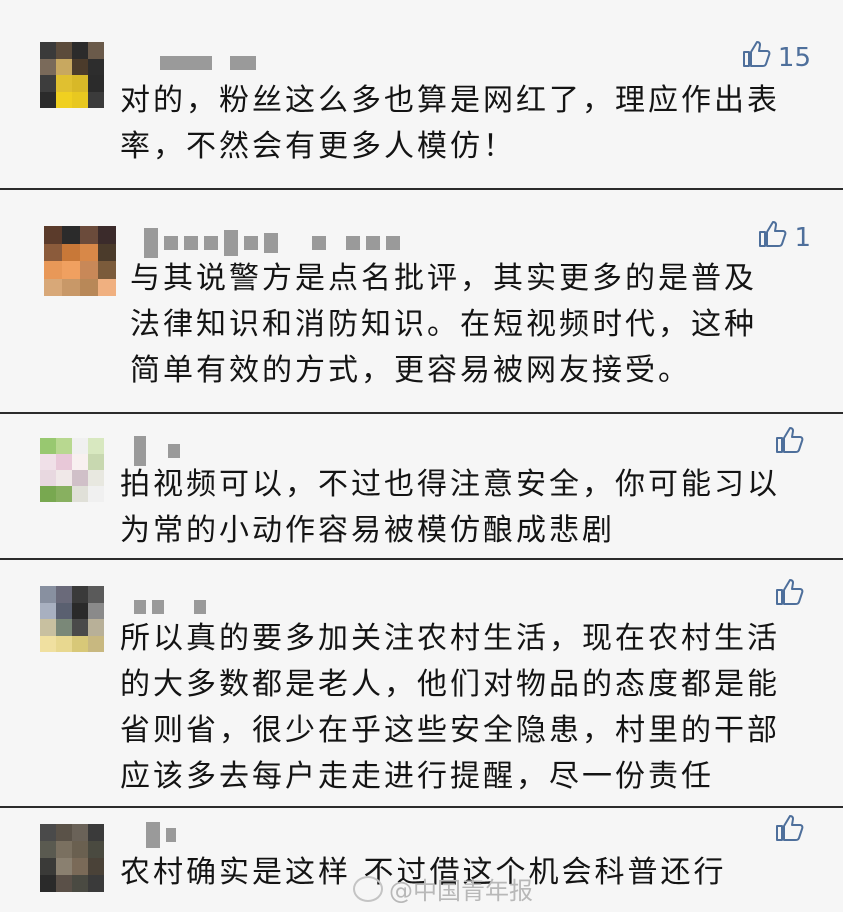 Image resolution: width=843 pixels, height=912 pixels. I want to click on comment-text: 拍视频可以，不过也得注意安全，你可能习以 为常的小动作容易被模仿酿成悲剧, so click(461, 508).